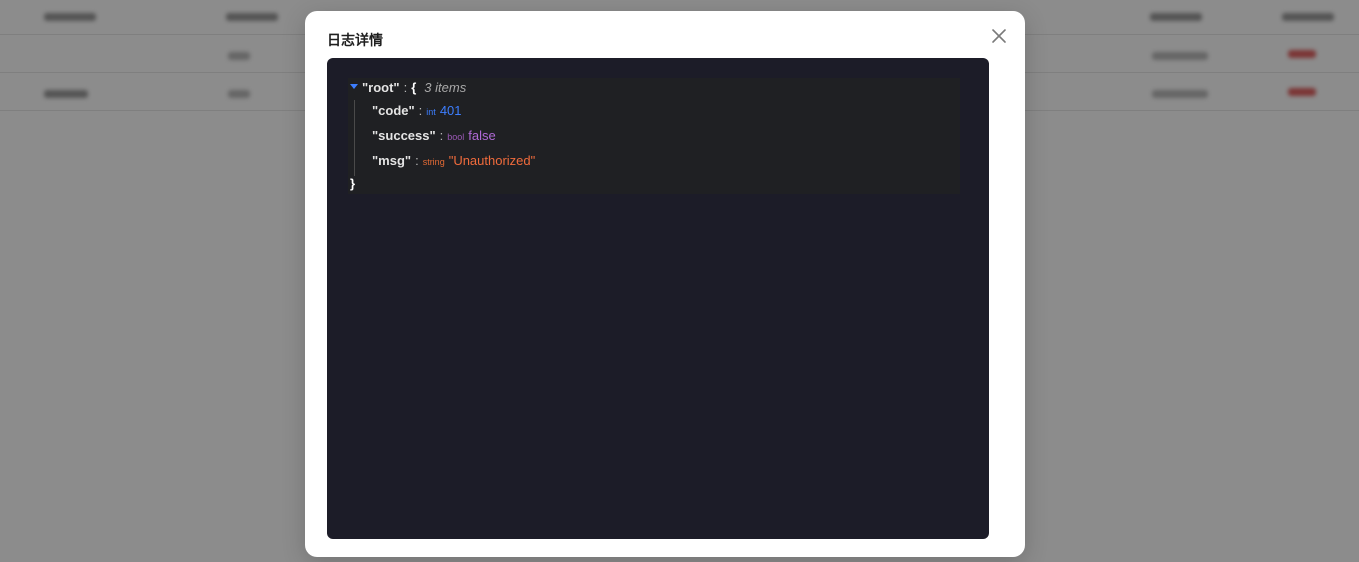  I want to click on json-type-label: bool, so click(456, 137).